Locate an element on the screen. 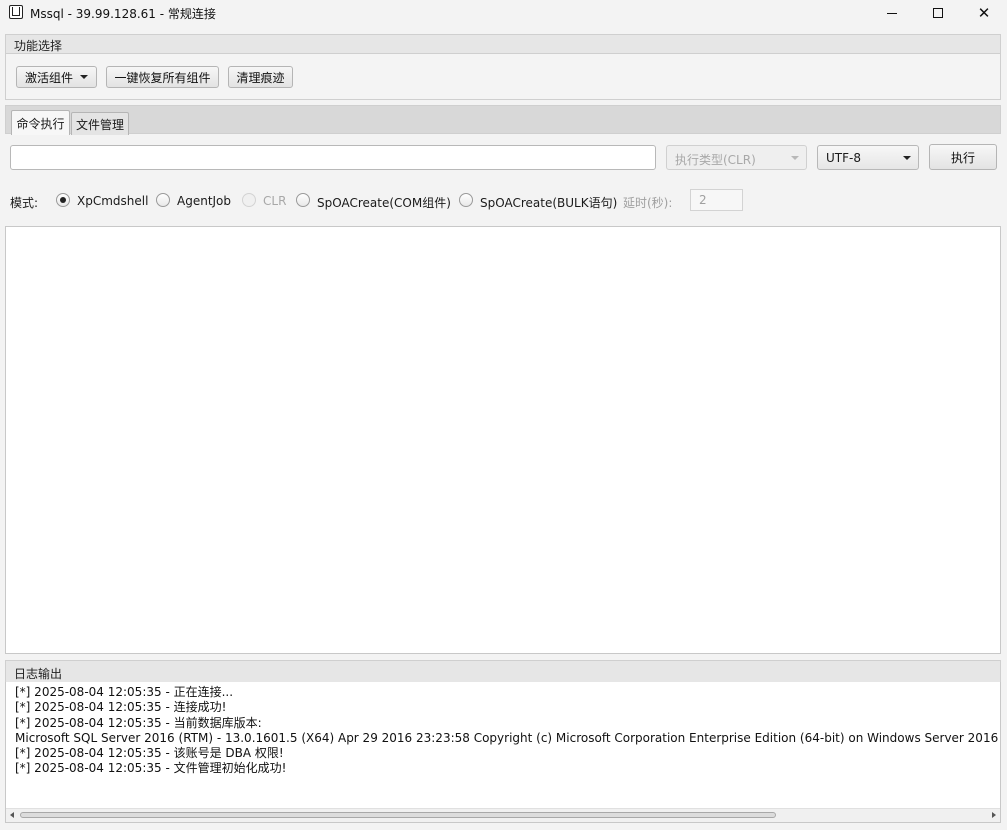 This screenshot has width=1007, height=830. log-panel-title: 日志输出 is located at coordinates (38, 674).